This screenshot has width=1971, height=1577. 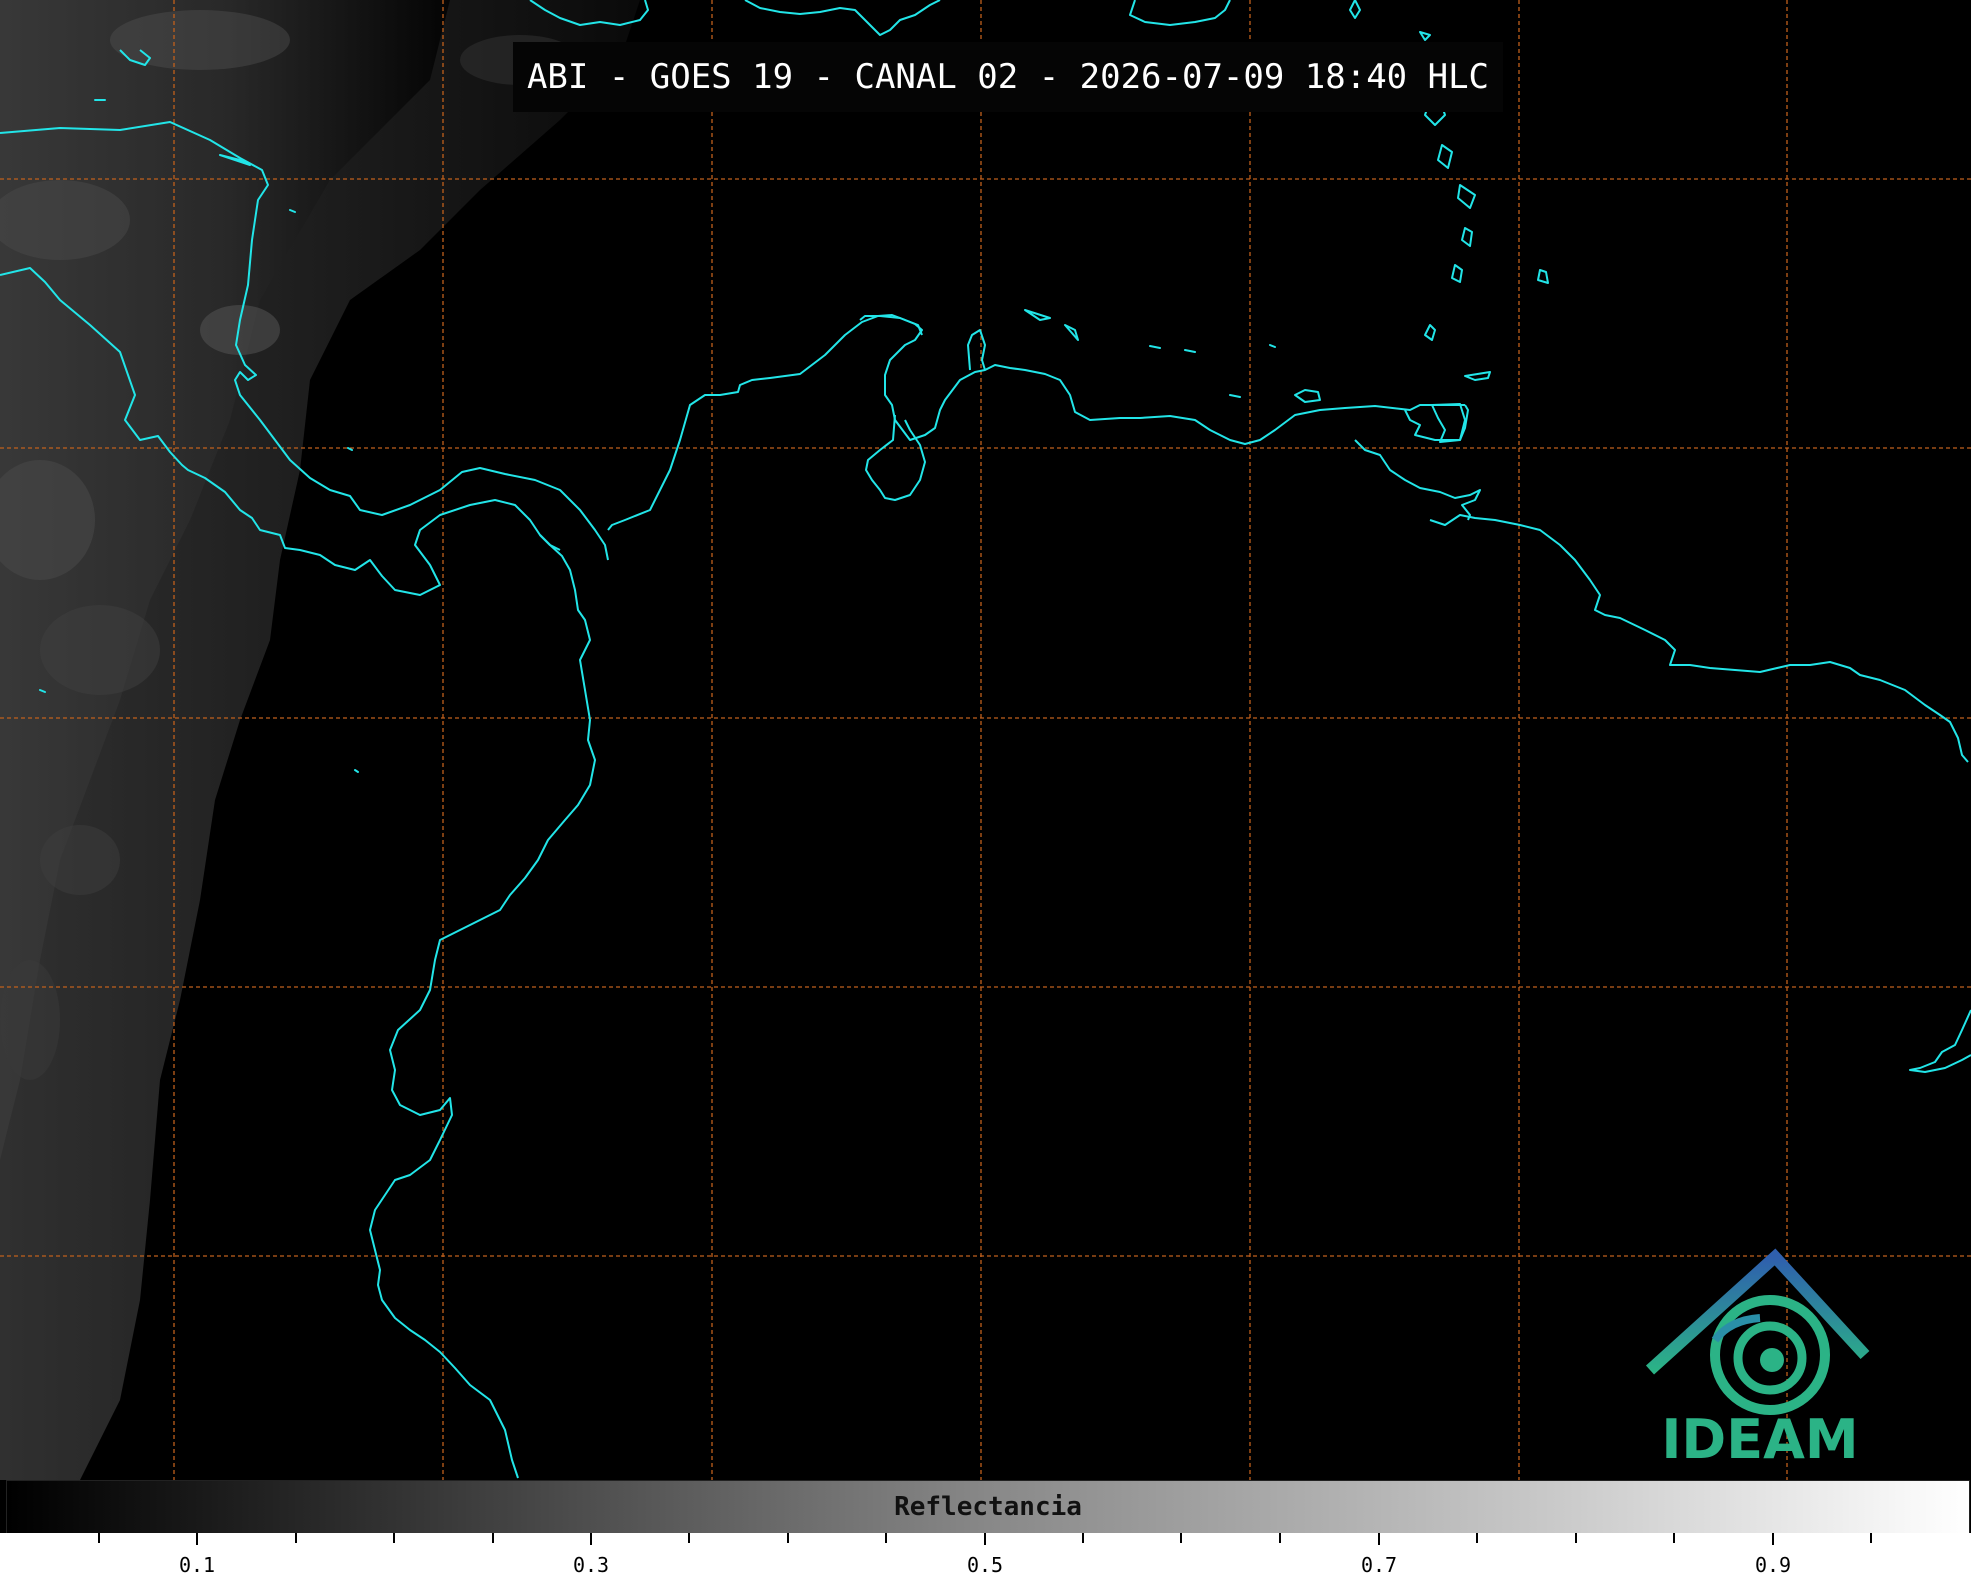 What do you see at coordinates (482, 1006) in the screenshot?
I see `coastline-panama-colombia` at bounding box center [482, 1006].